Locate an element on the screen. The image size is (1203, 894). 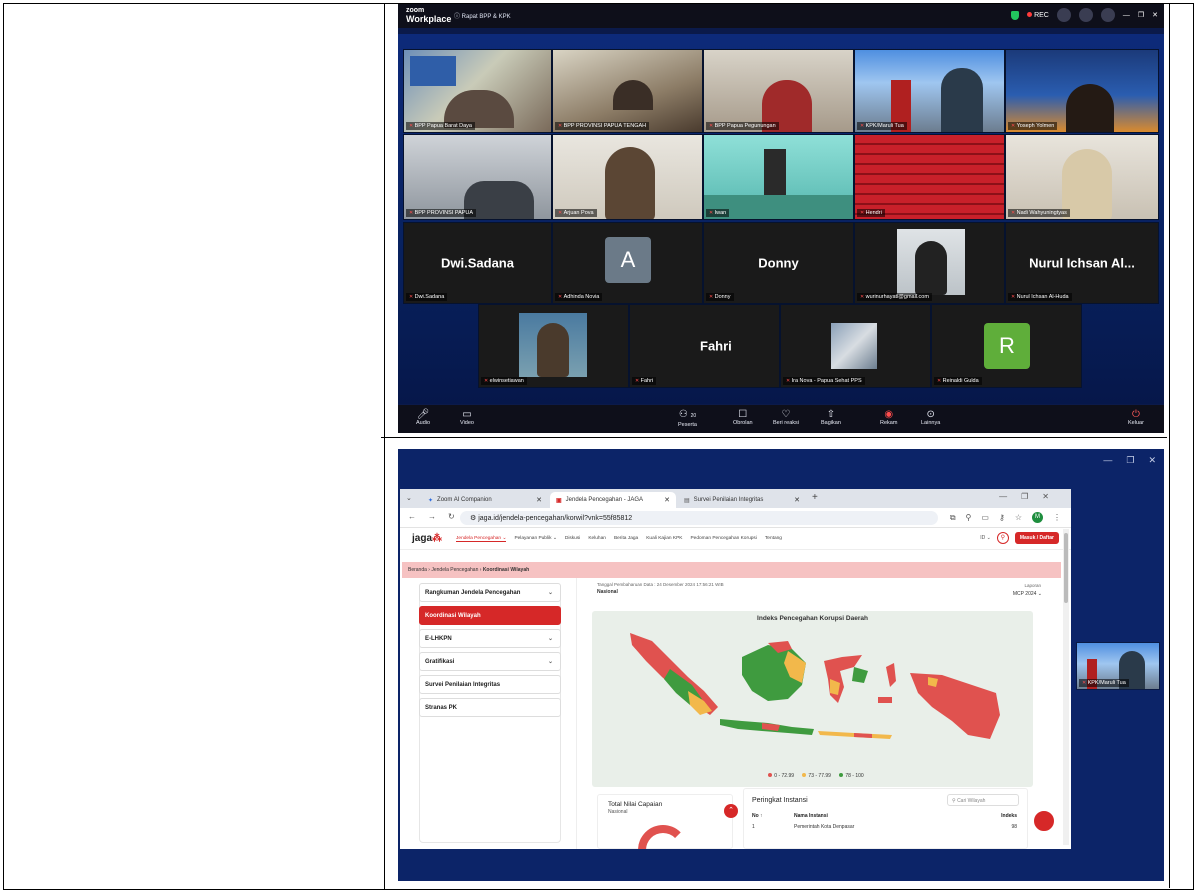
video-tile: Donny Donny is located at coordinates (778, 263).